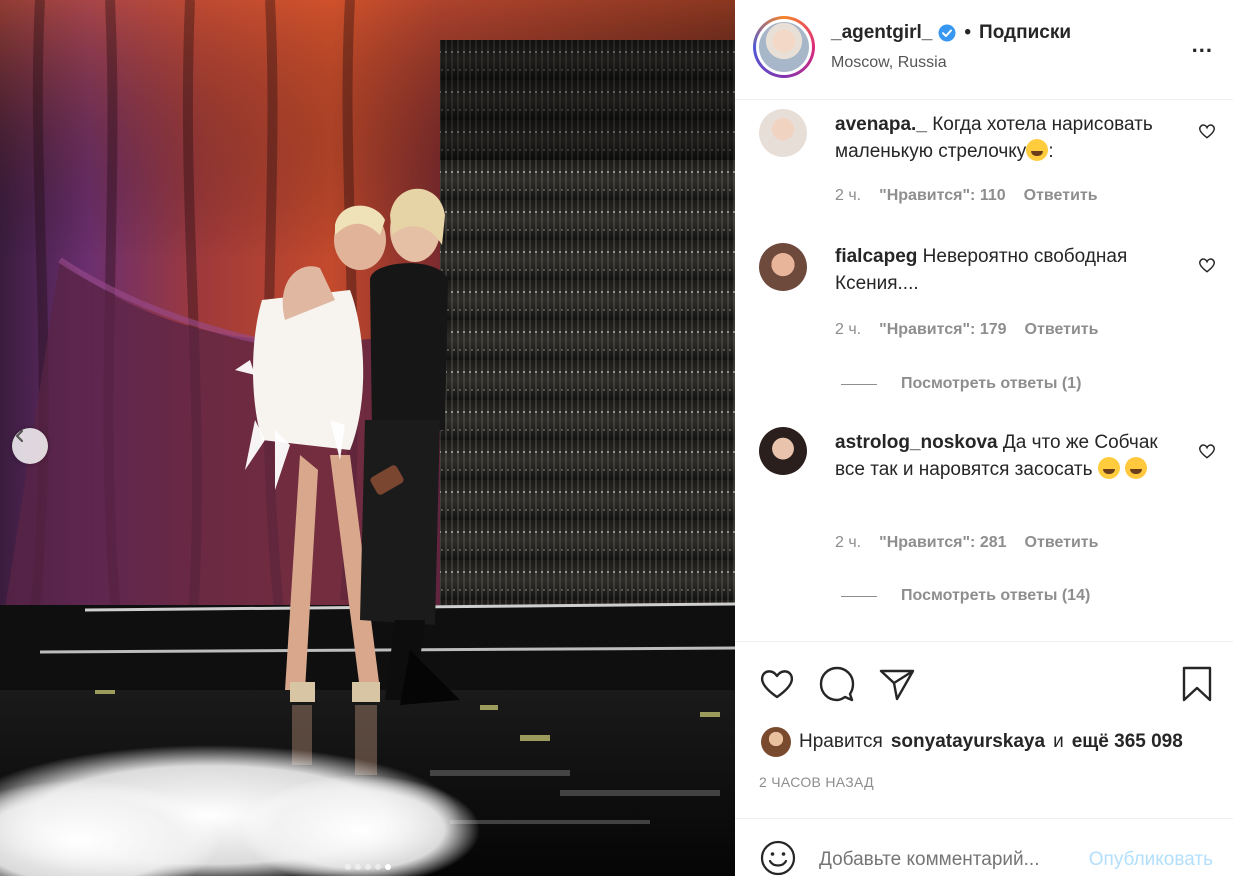 The width and height of the screenshot is (1233, 876). What do you see at coordinates (947, 33) in the screenshot?
I see `verified-badge-icon` at bounding box center [947, 33].